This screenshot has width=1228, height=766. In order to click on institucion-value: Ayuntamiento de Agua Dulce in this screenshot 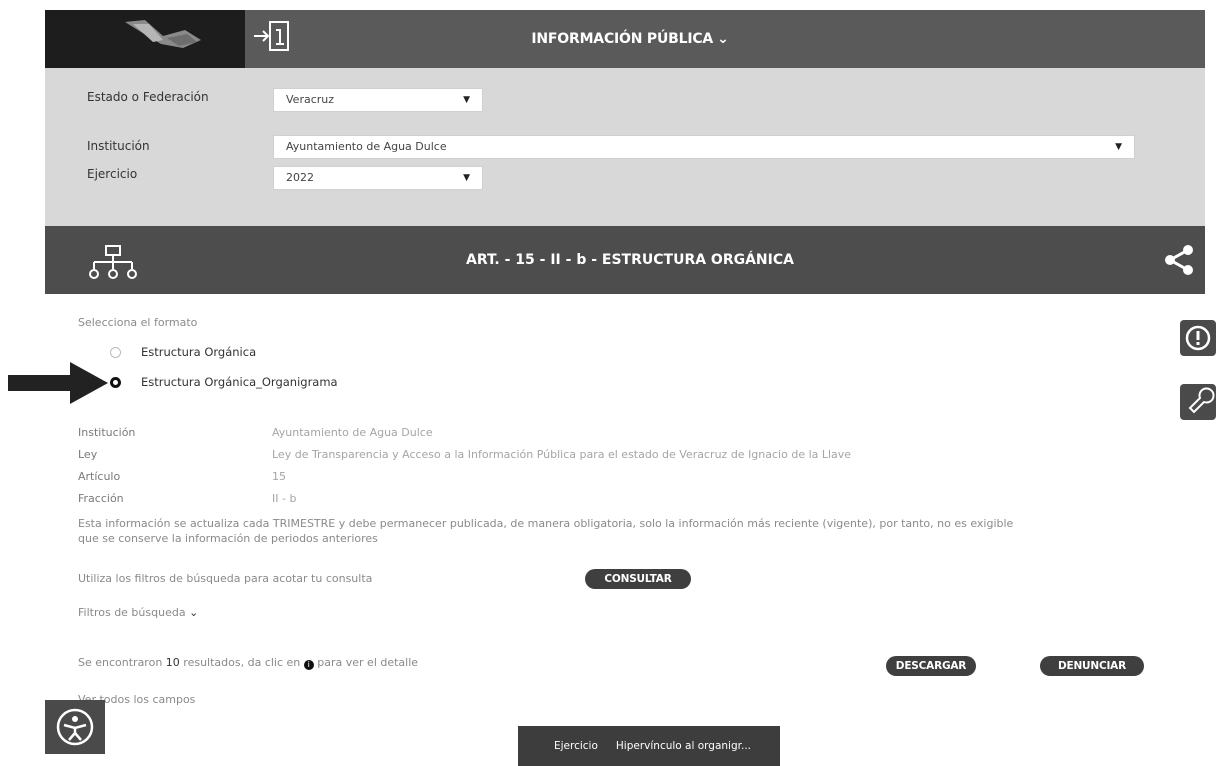, I will do `click(366, 146)`.